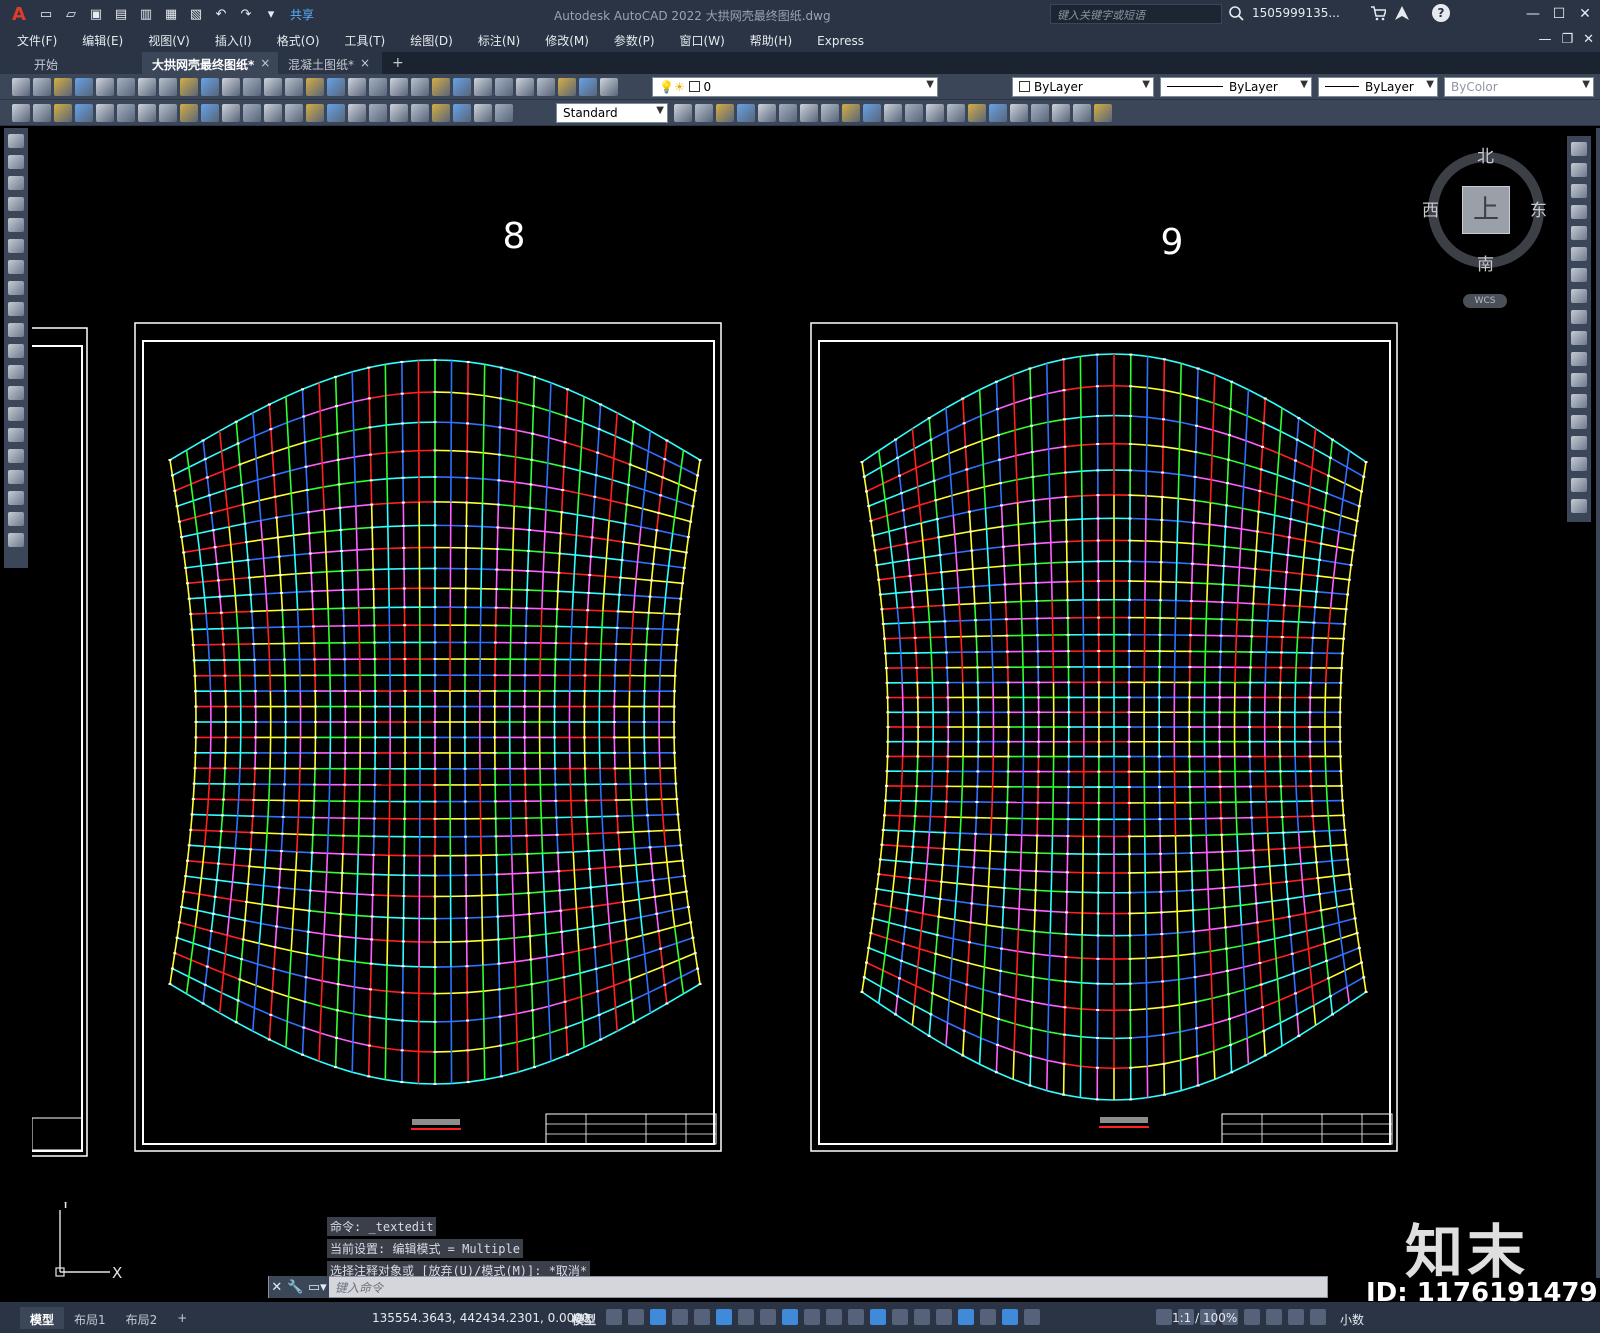 Image resolution: width=1600 pixels, height=1333 pixels. What do you see at coordinates (71, 15) in the screenshot?
I see `open-file-icon: ▱` at bounding box center [71, 15].